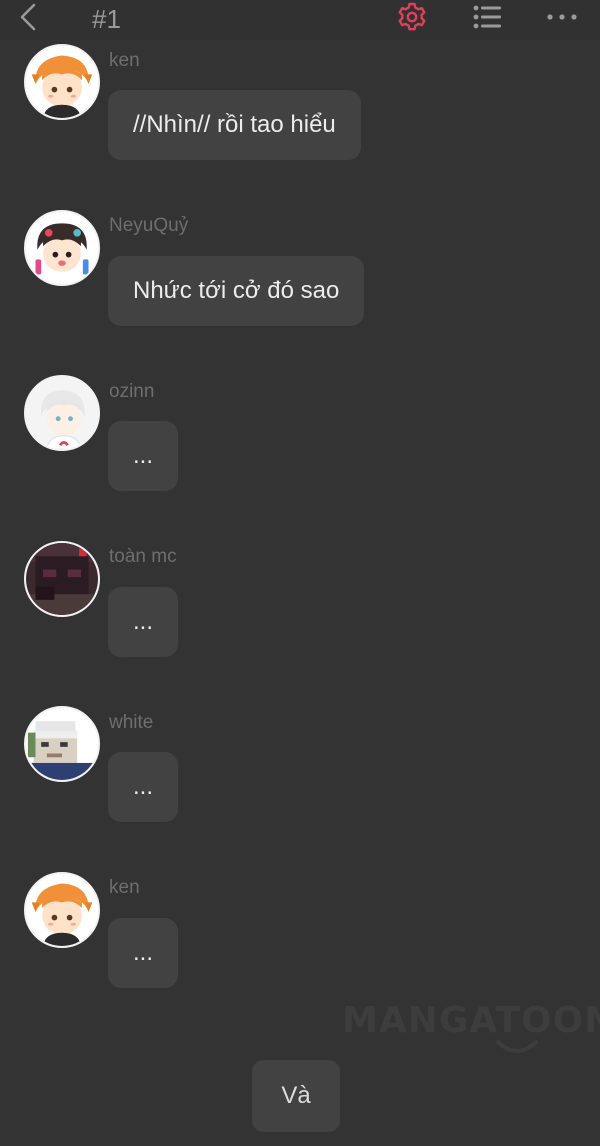  I want to click on neyuquy-avatar-image, so click(62, 248).